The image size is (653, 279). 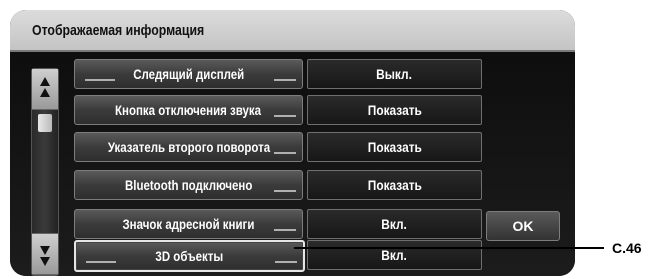 I want to click on title-bar: Отображаемая информация, so click(x=292, y=31).